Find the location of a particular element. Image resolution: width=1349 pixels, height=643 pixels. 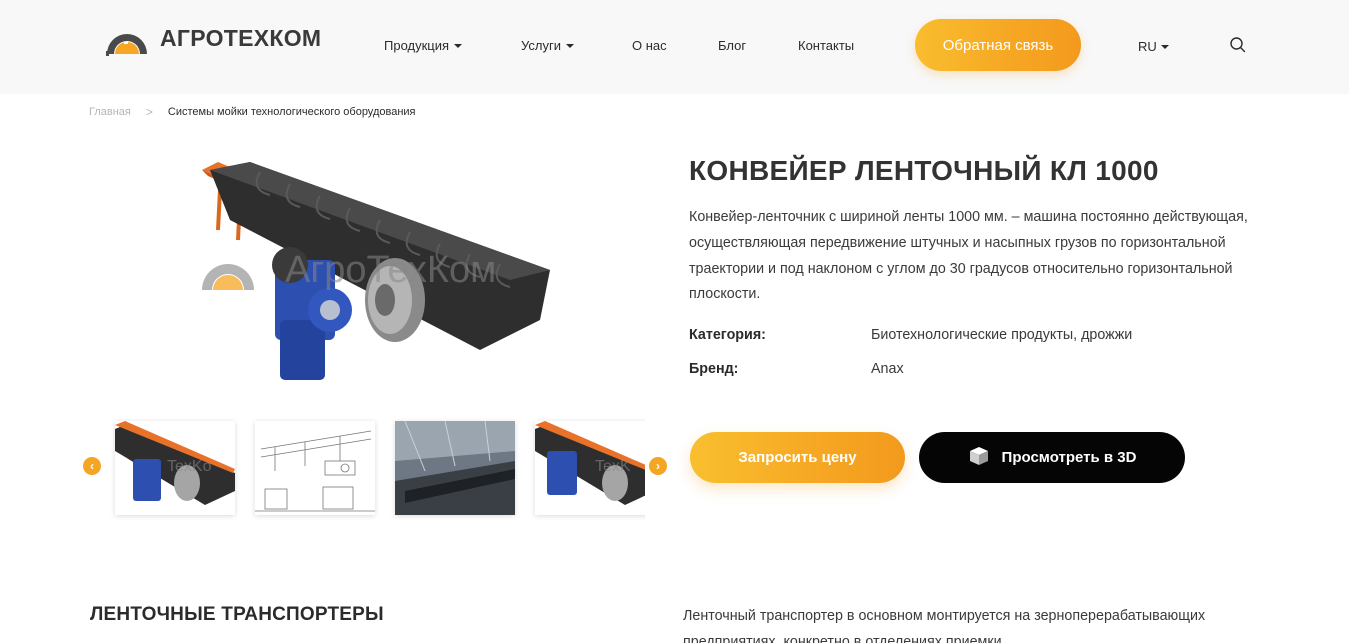

nav-item-services: Услуги is located at coordinates (547, 45).